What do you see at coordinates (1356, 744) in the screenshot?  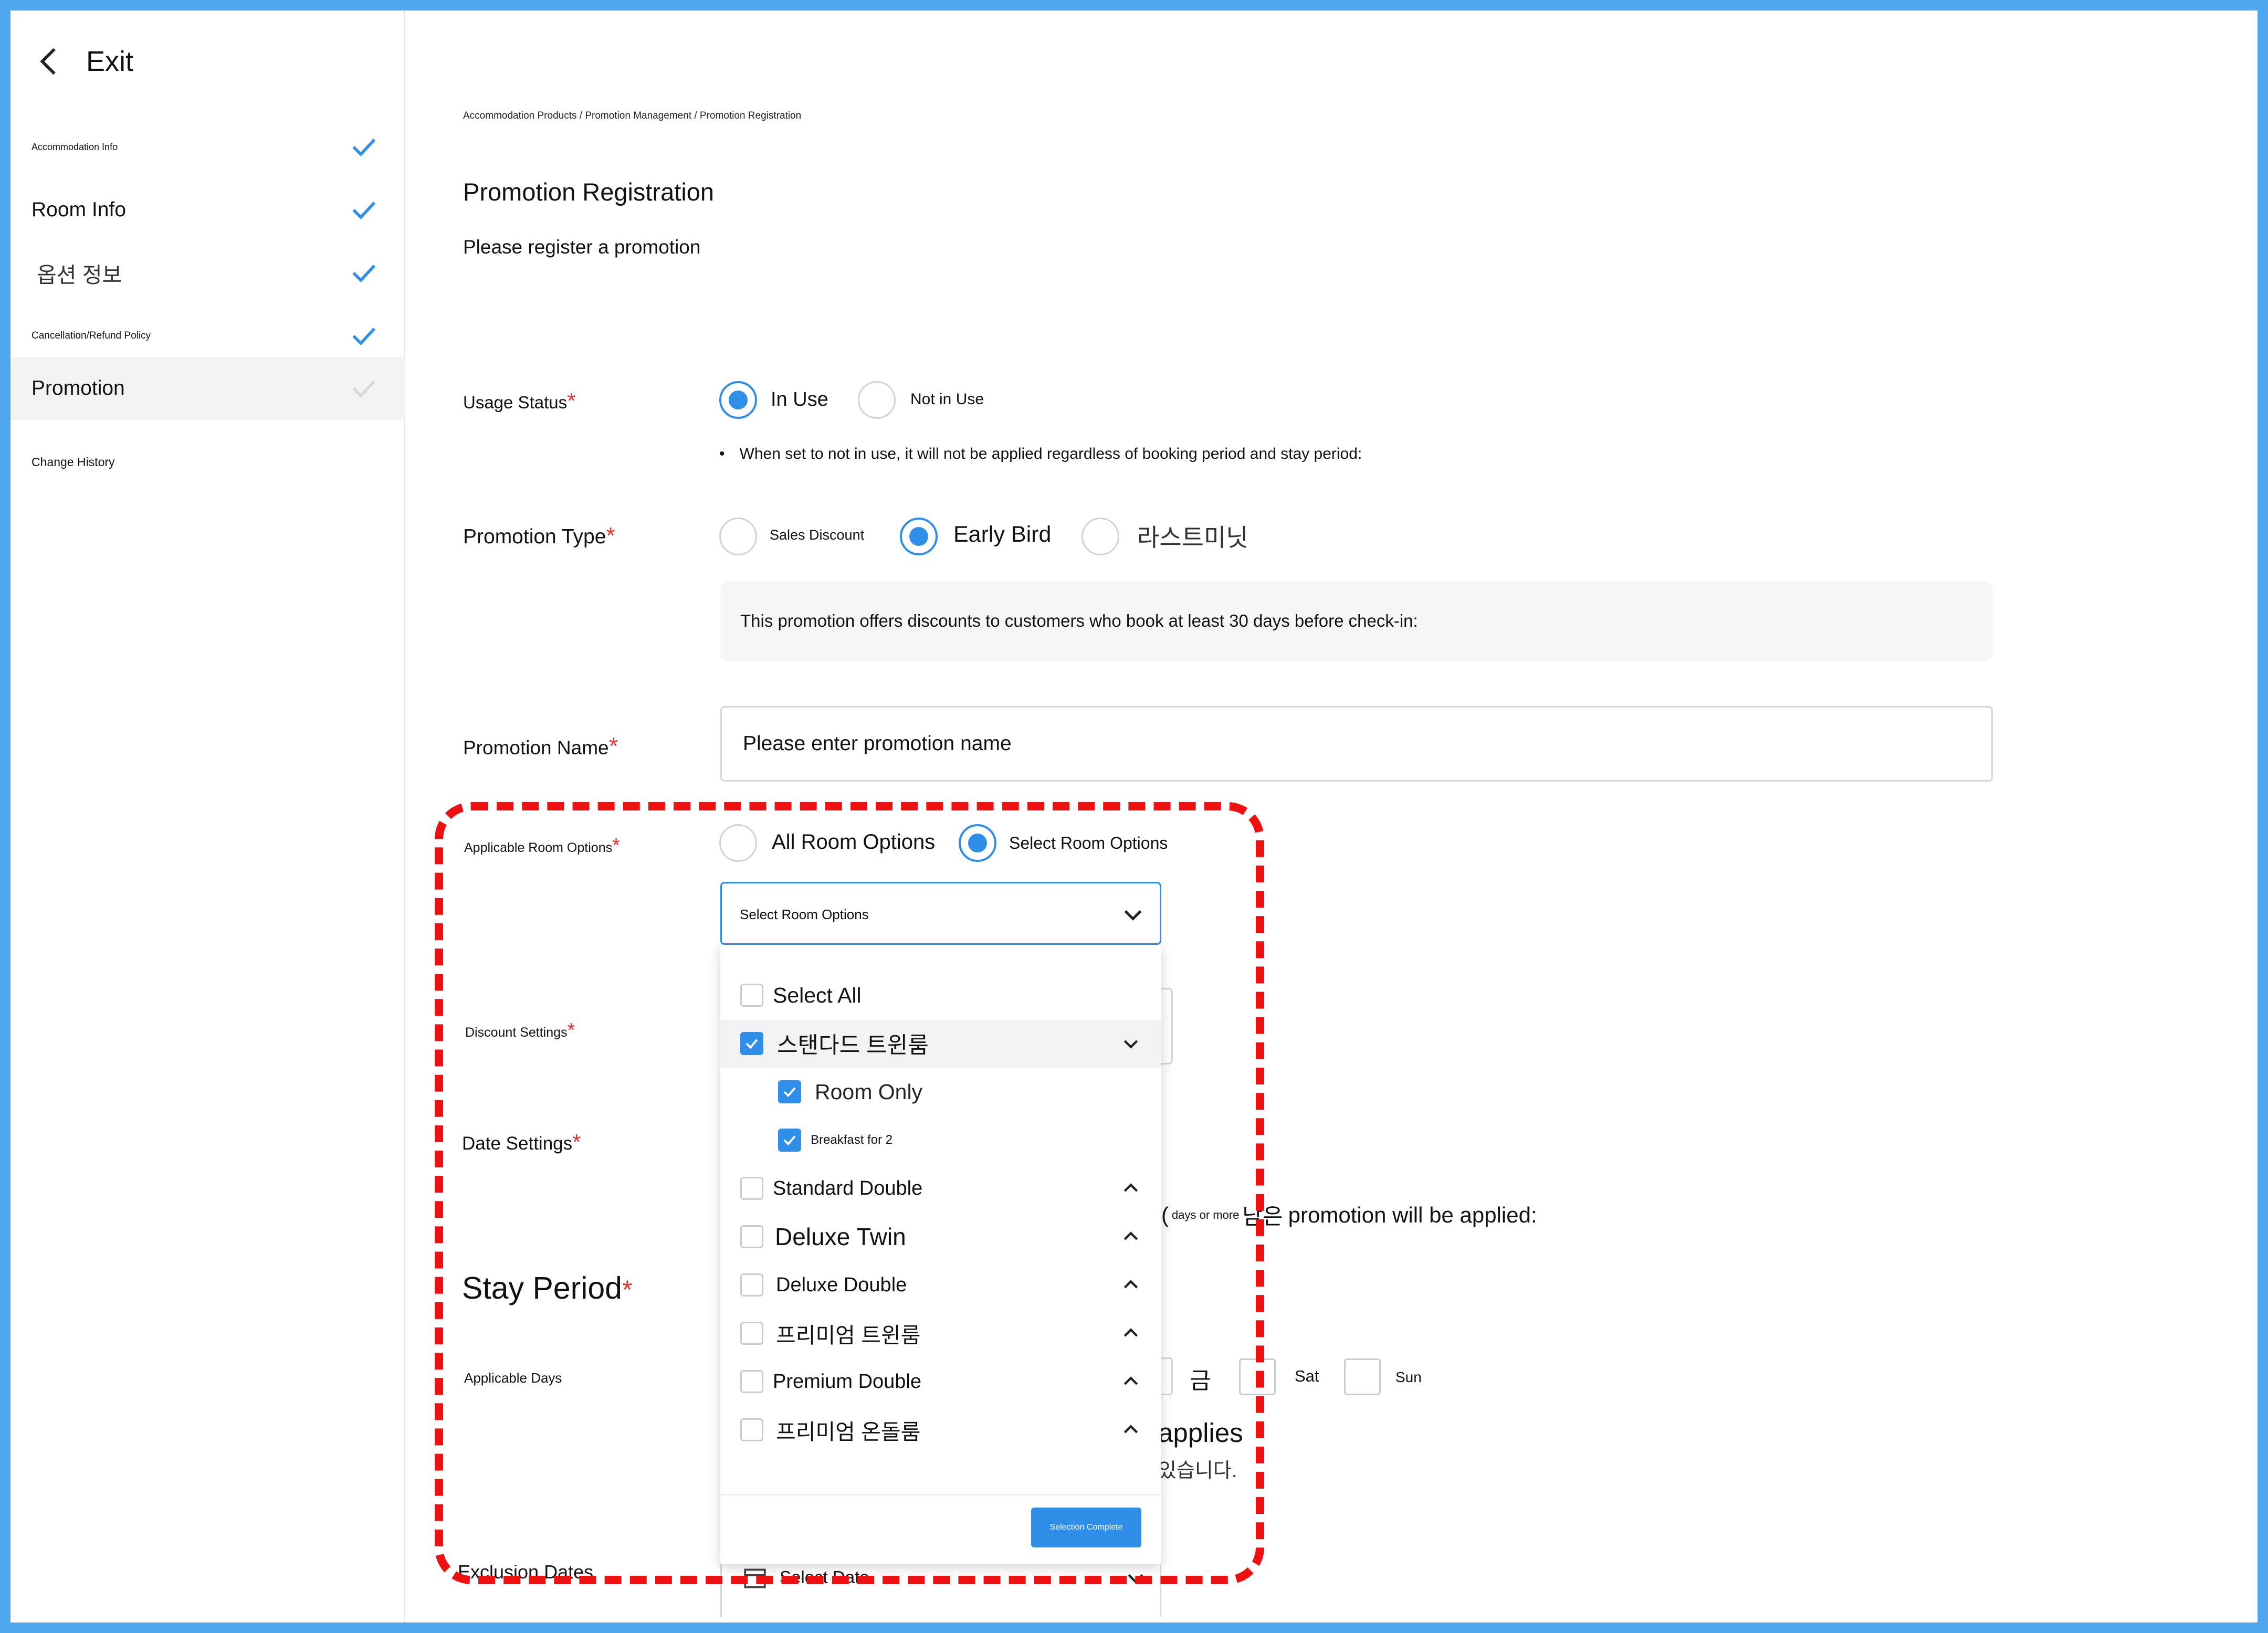 I see `promotion-name-input` at bounding box center [1356, 744].